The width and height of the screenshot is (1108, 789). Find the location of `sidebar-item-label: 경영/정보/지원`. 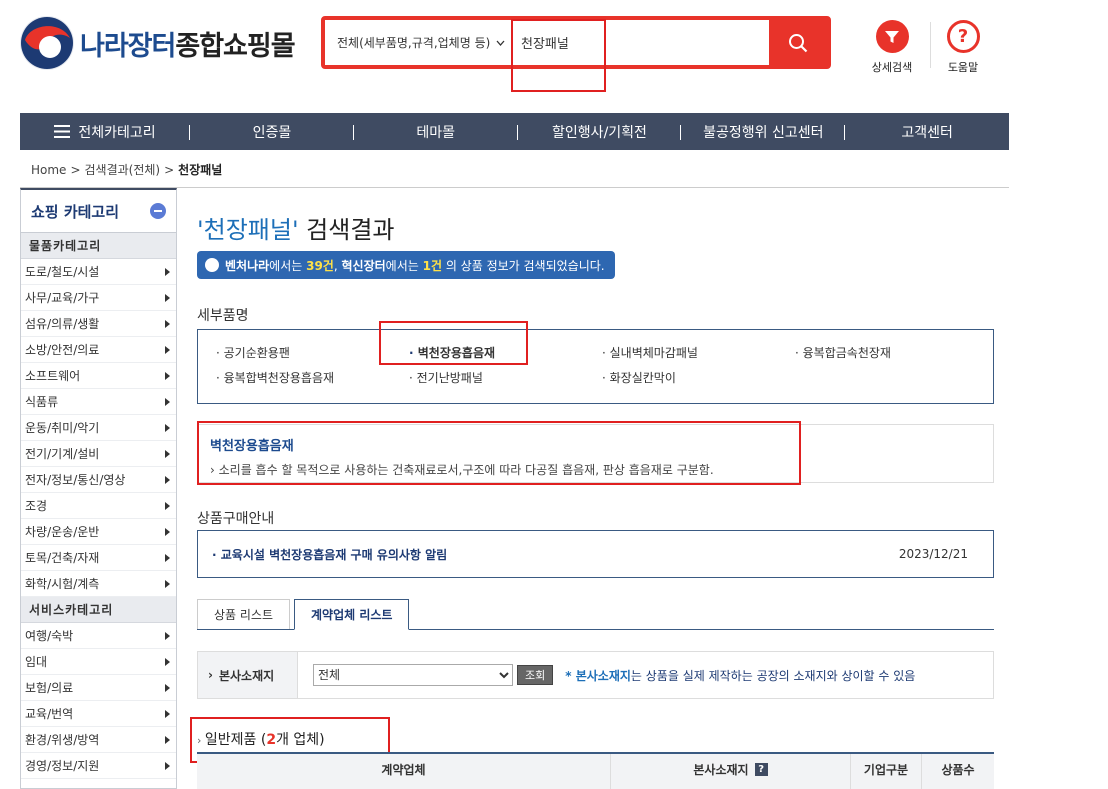

sidebar-item-label: 경영/정보/지원 is located at coordinates (62, 766).